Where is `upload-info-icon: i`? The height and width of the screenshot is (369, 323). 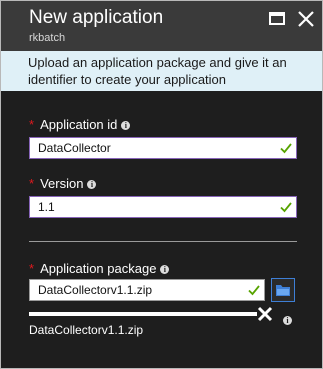
upload-info-icon: i is located at coordinates (287, 320).